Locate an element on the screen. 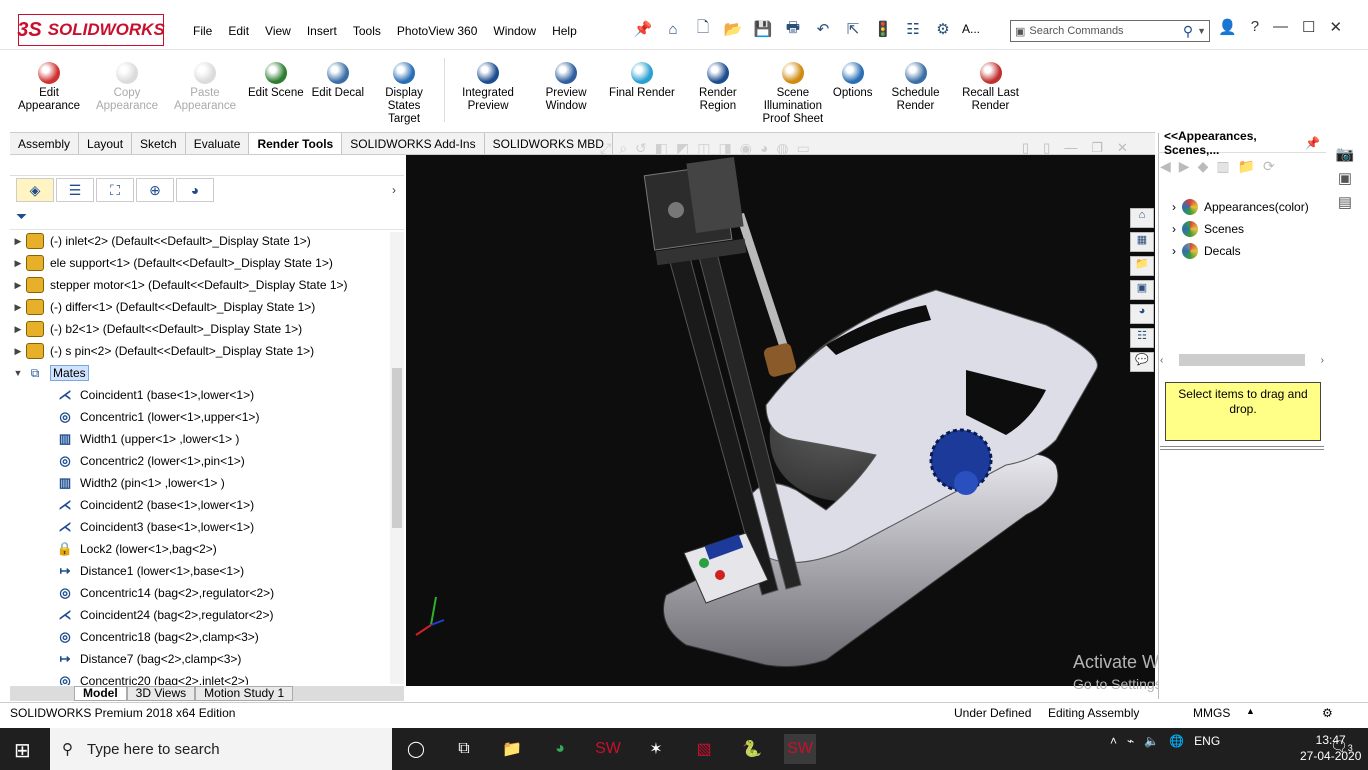 This screenshot has width=1368, height=770. tree-scrollbar-thumb is located at coordinates (397, 448).